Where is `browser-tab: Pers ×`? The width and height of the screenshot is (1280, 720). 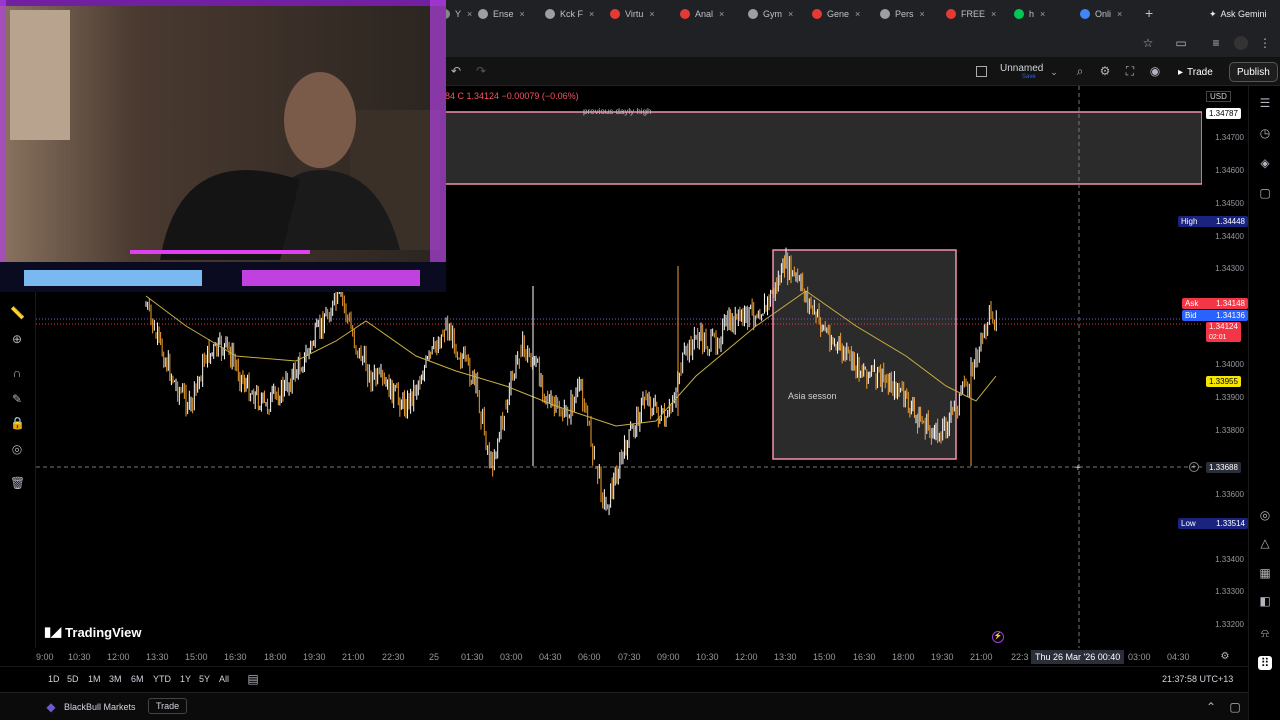 browser-tab: Pers × is located at coordinates (902, 14).